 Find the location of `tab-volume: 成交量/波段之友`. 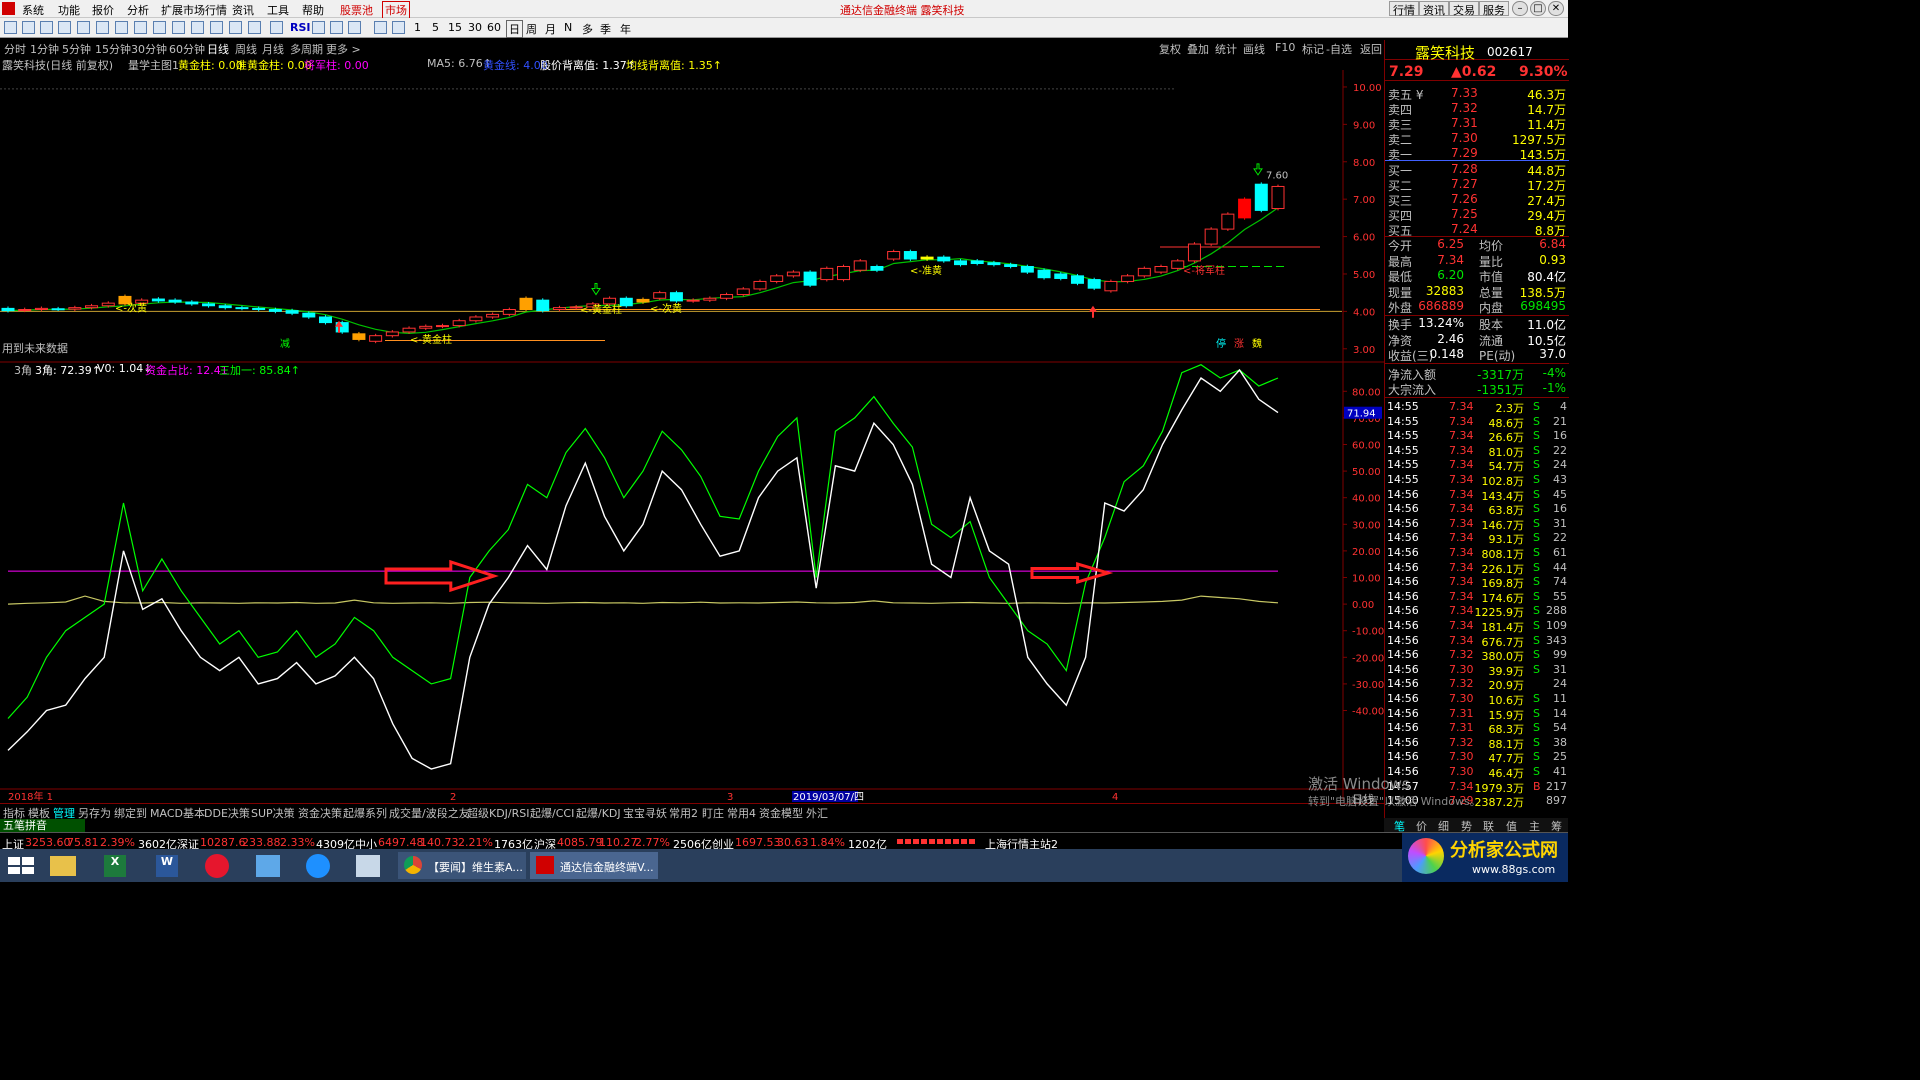

tab-volume: 成交量/波段之友 is located at coordinates (429, 813).